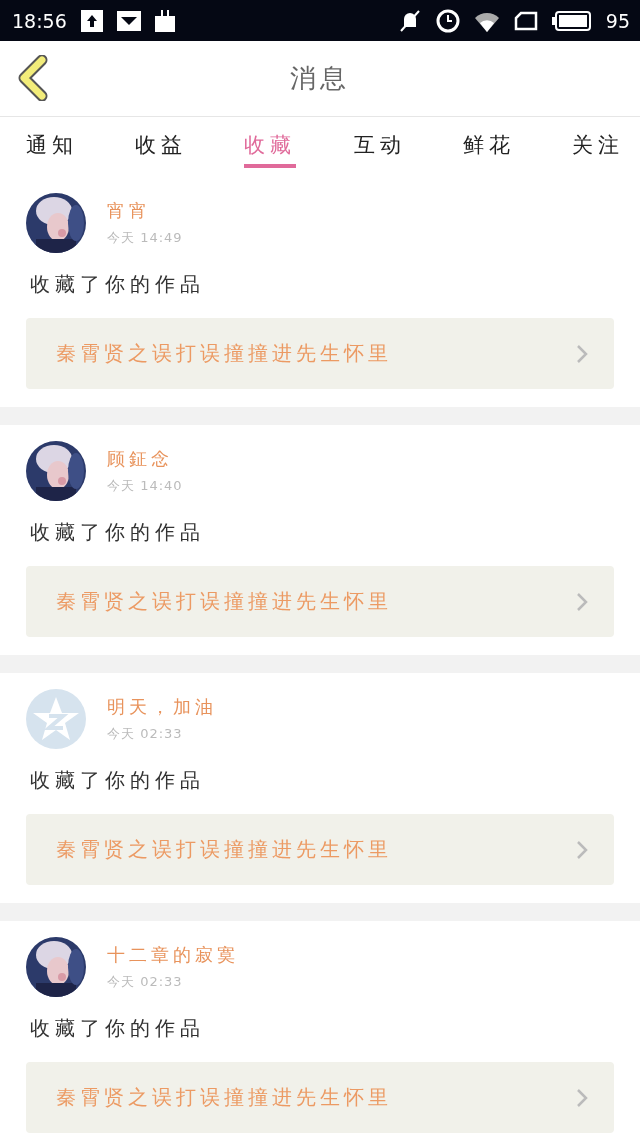  What do you see at coordinates (617, 20) in the screenshot?
I see `battery-level: 95` at bounding box center [617, 20].